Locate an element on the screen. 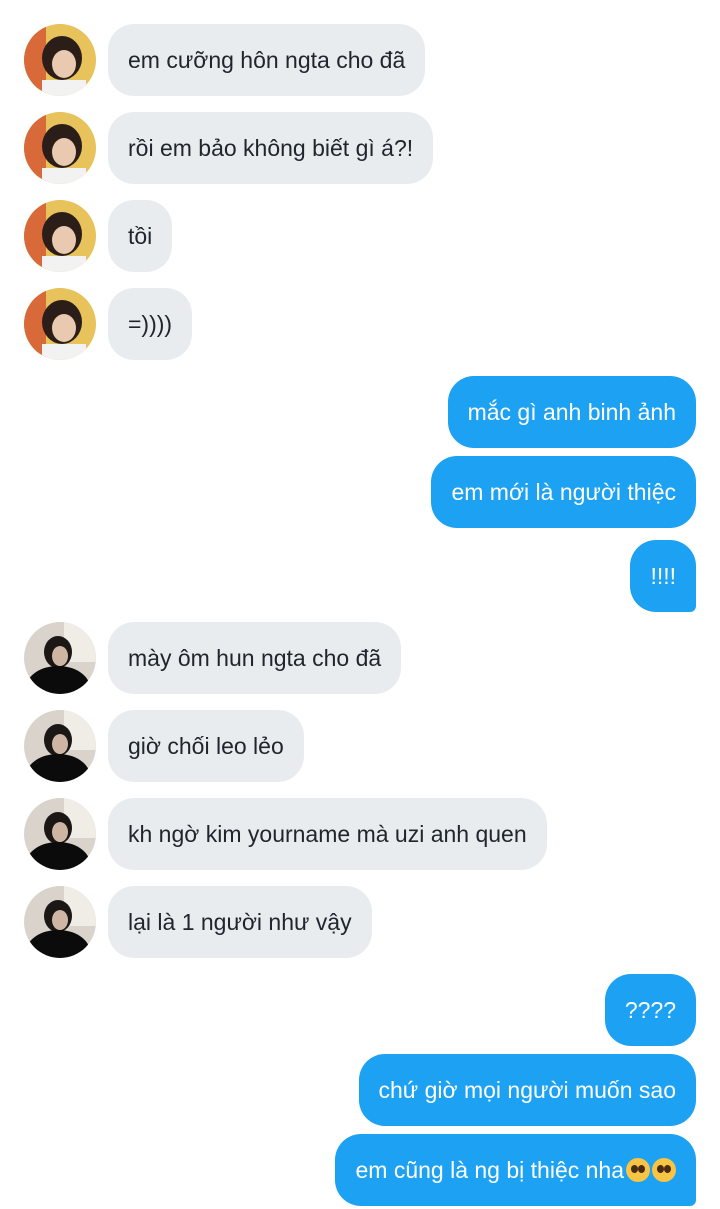 This screenshot has width=720, height=1209. message-text: giờ chối leo lẻo is located at coordinates (206, 746).